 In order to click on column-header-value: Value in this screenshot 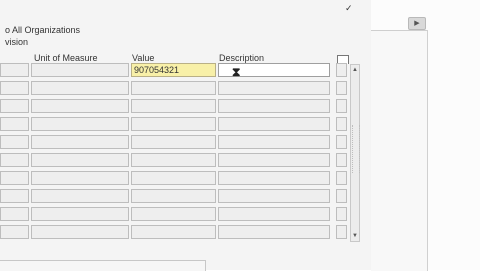, I will do `click(143, 58)`.